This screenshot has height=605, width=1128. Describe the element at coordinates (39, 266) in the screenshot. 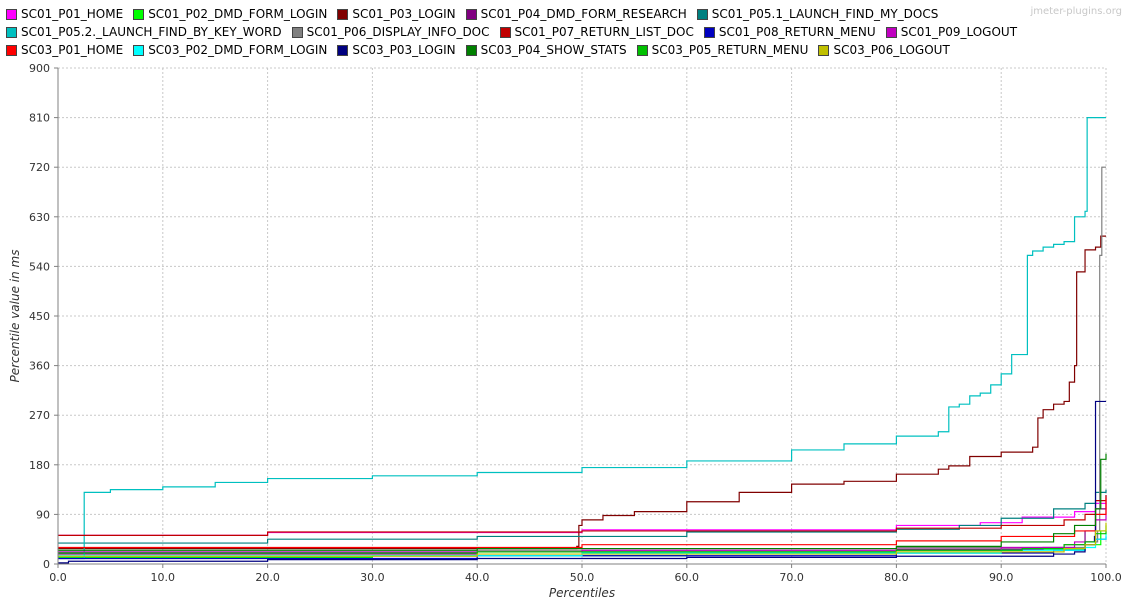

I see `y-tick-label: 540` at that location.